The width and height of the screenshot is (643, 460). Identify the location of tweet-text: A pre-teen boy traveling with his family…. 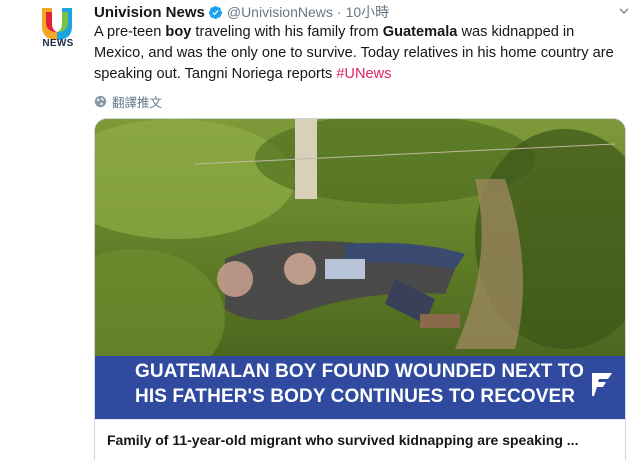
(359, 53).